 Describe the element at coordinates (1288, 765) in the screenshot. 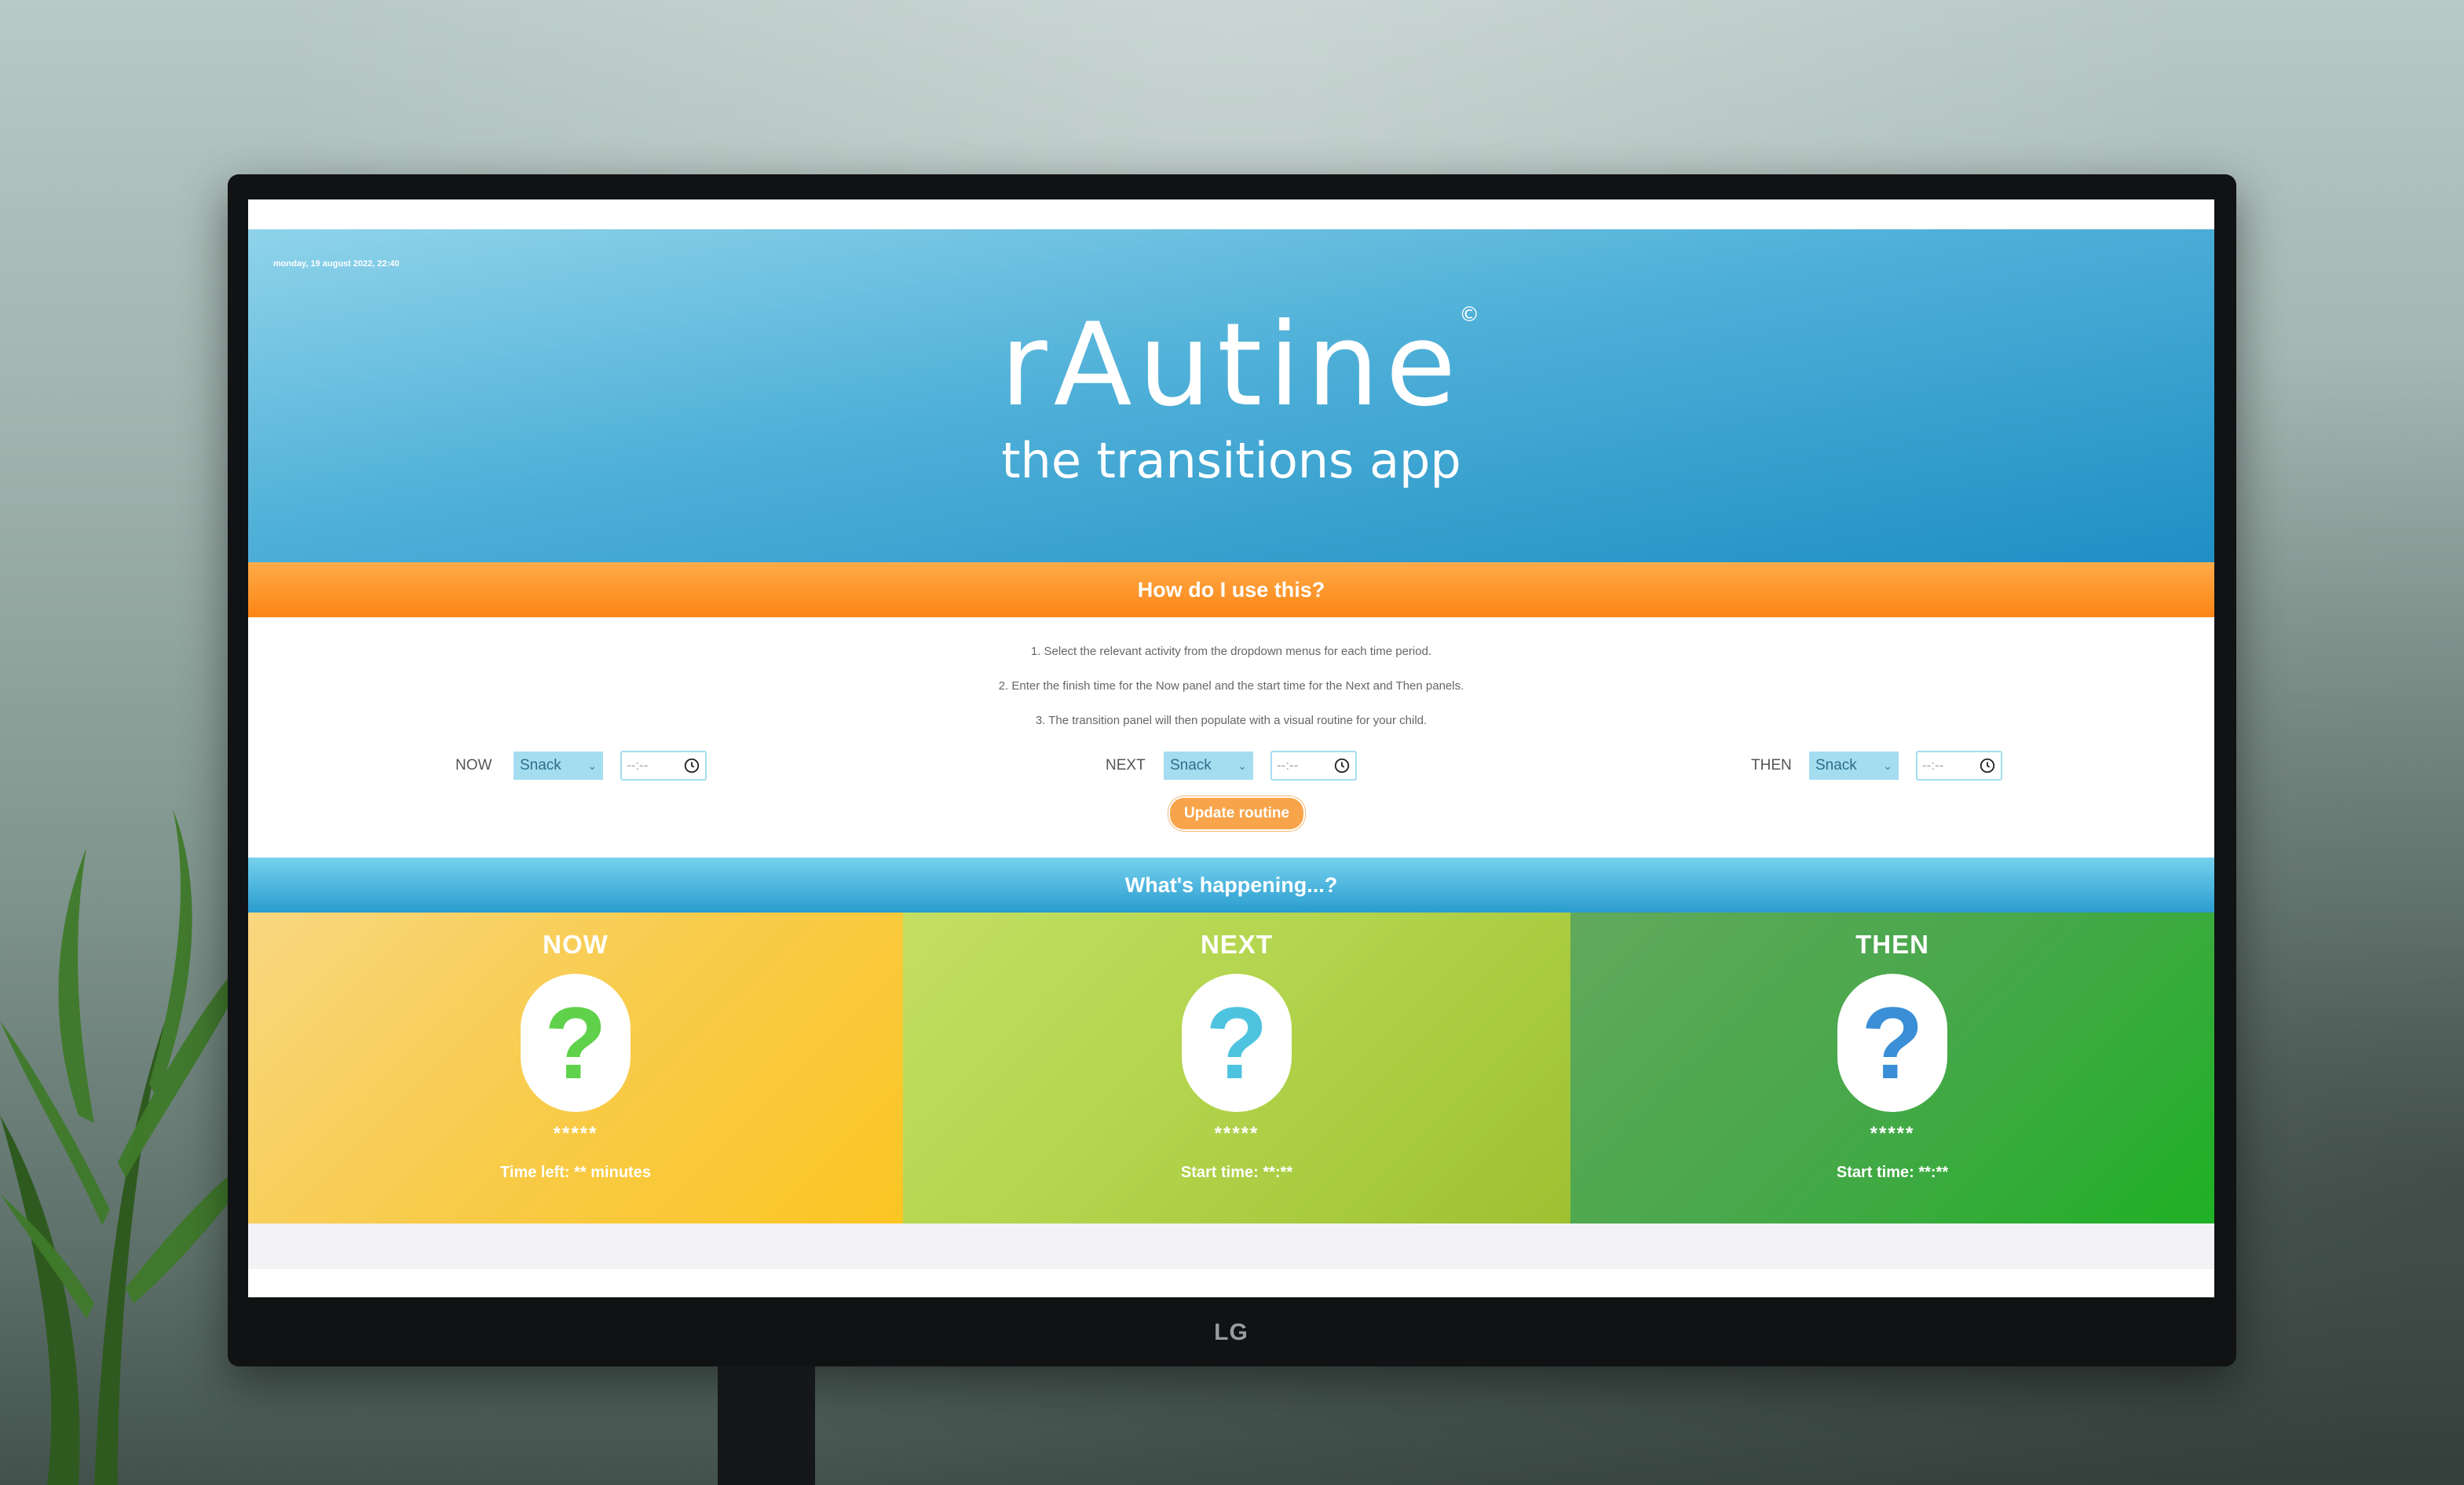

I see `next-time-placeholder: --:--` at that location.